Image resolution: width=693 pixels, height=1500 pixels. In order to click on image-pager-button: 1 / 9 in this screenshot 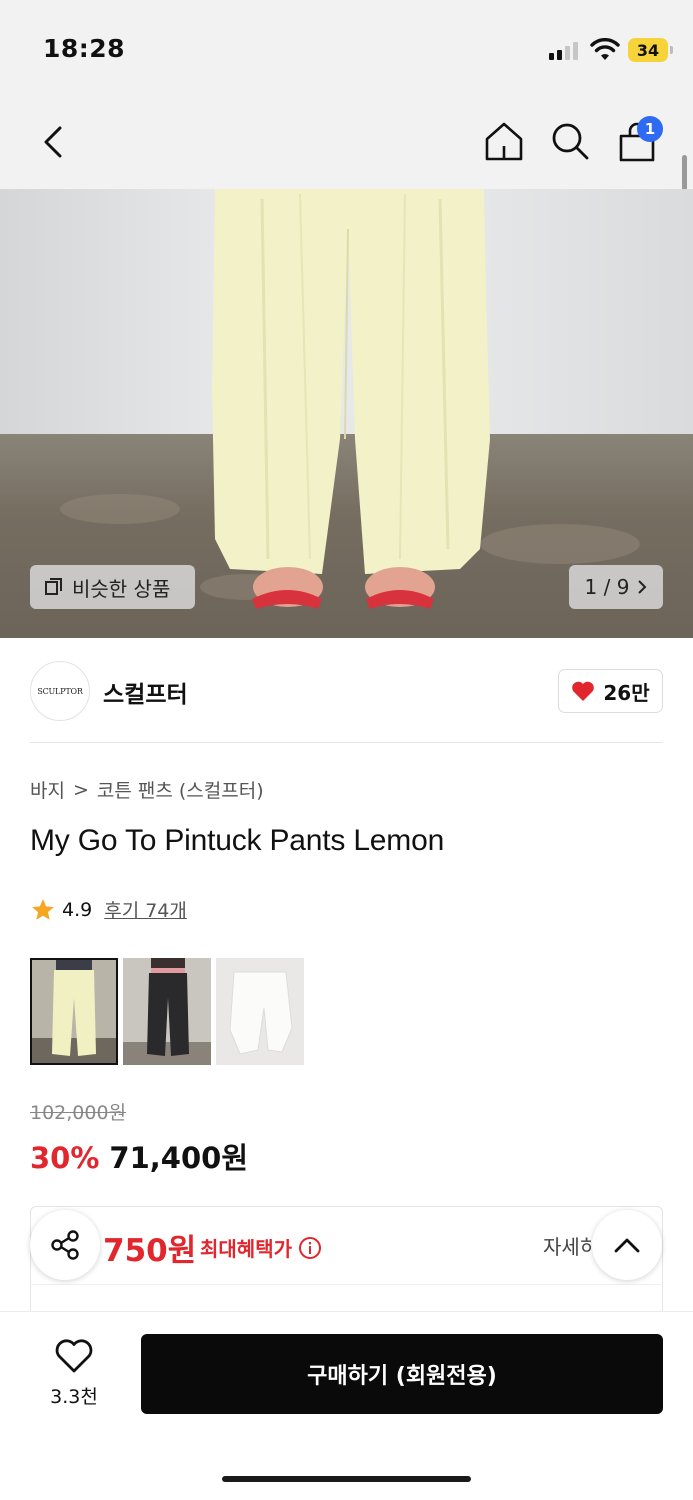, I will do `click(616, 587)`.